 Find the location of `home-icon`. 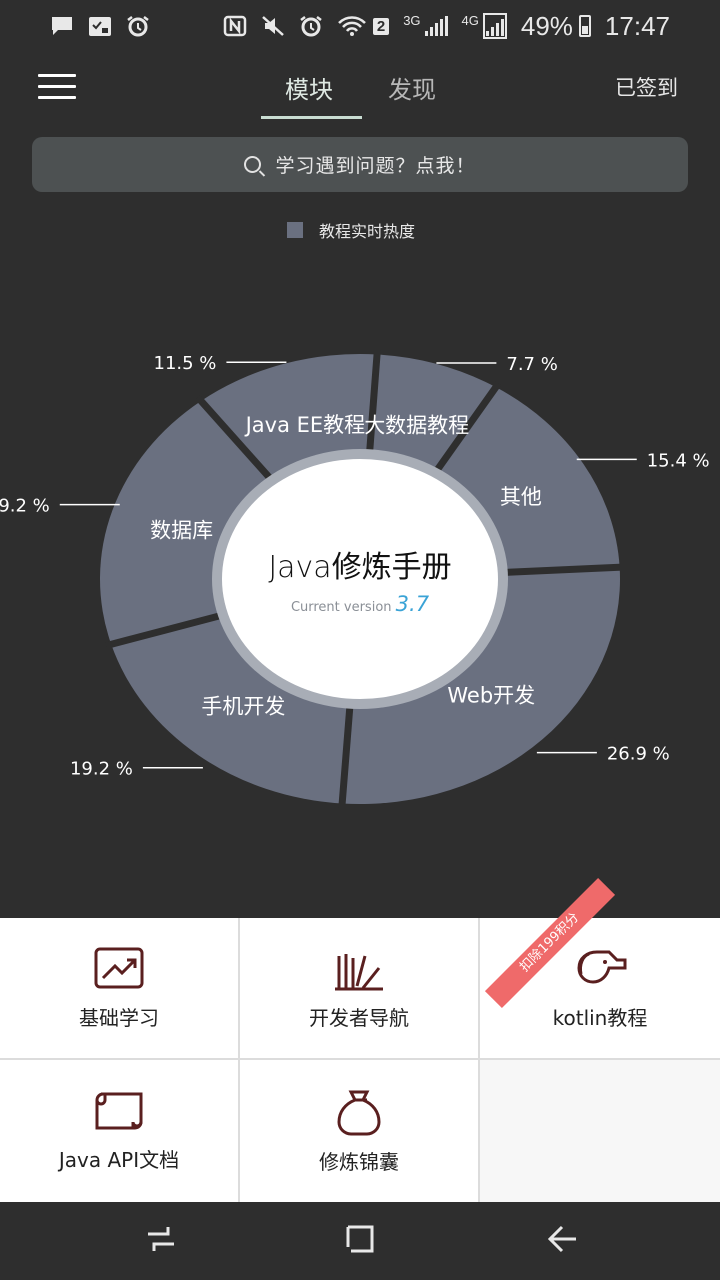

home-icon is located at coordinates (360, 1239).